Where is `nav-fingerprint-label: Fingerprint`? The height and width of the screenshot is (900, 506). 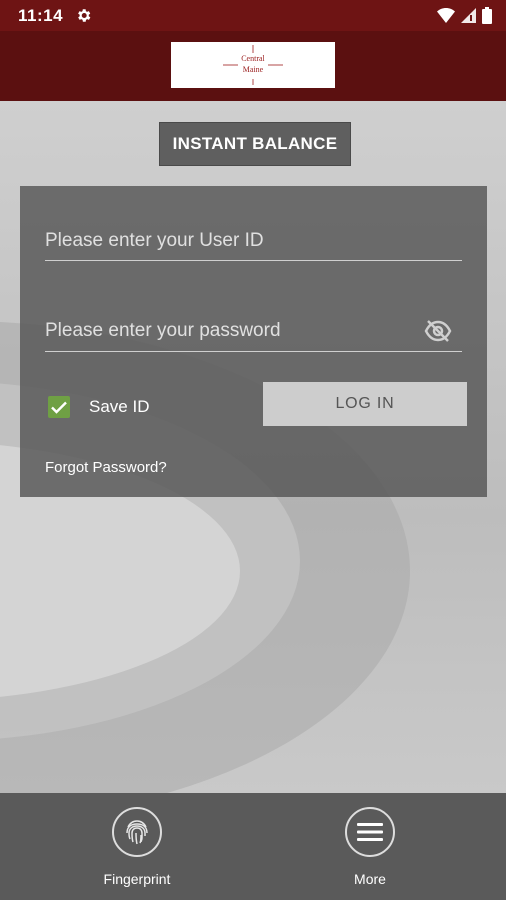
nav-fingerprint-label: Fingerprint is located at coordinates (137, 879).